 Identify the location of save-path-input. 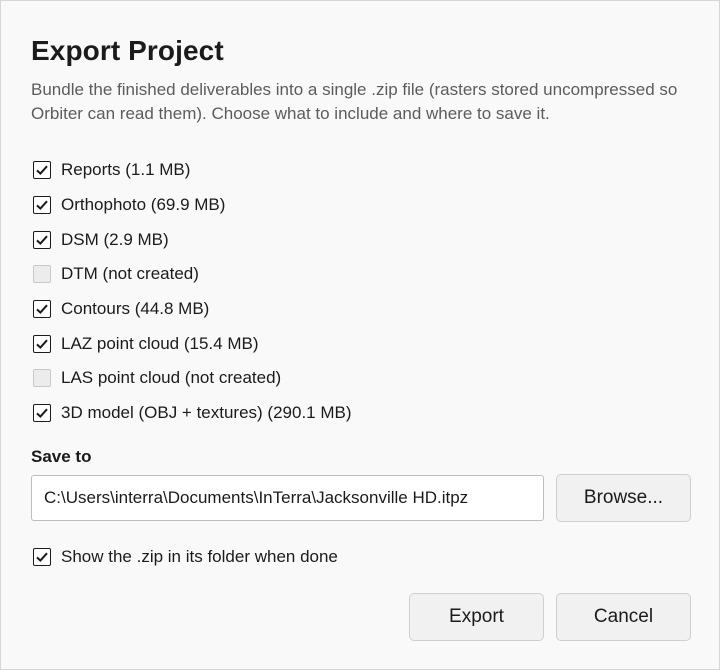
(287, 498).